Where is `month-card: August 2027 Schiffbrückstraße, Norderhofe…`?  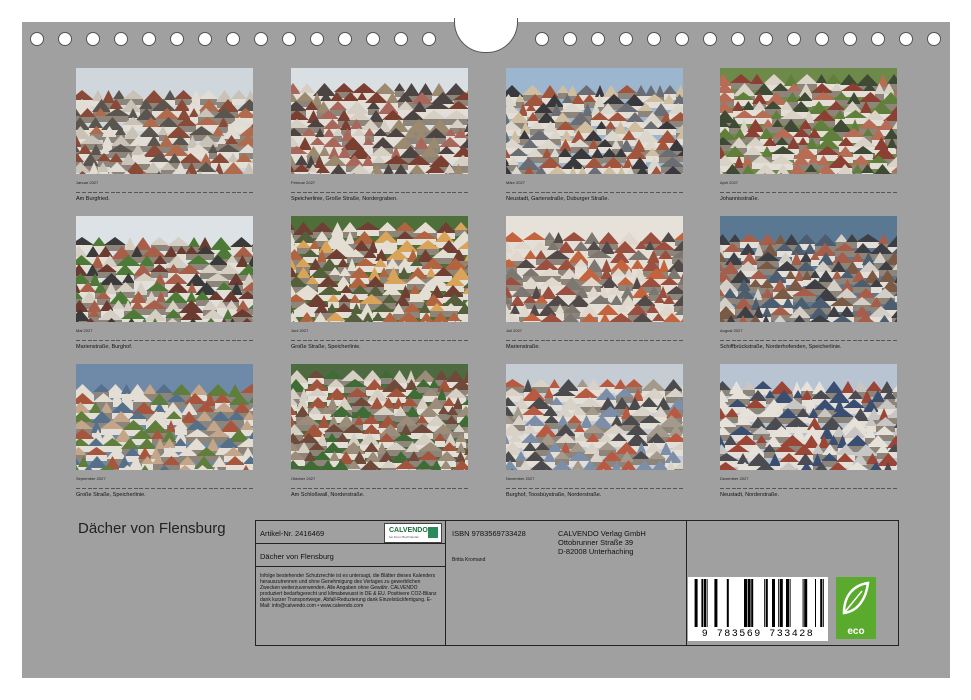 month-card: August 2027 Schiffbrückstraße, Norderhofe… is located at coordinates (808, 283).